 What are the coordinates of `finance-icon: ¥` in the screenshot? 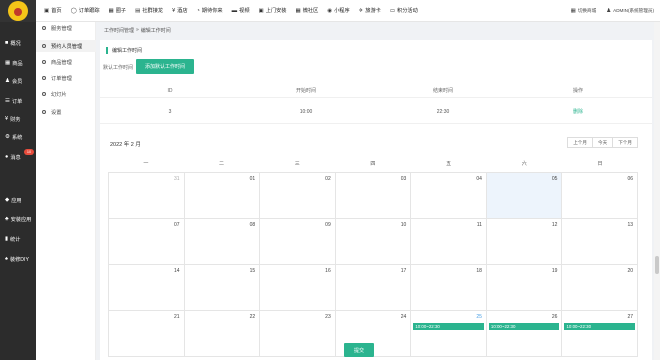 It's located at (7, 119).